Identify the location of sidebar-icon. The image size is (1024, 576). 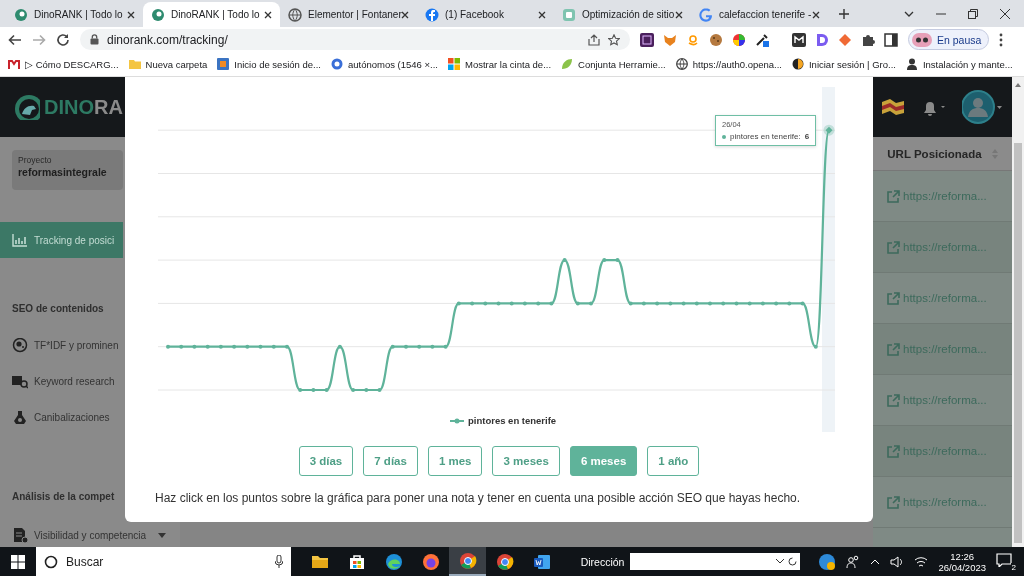
(891, 39).